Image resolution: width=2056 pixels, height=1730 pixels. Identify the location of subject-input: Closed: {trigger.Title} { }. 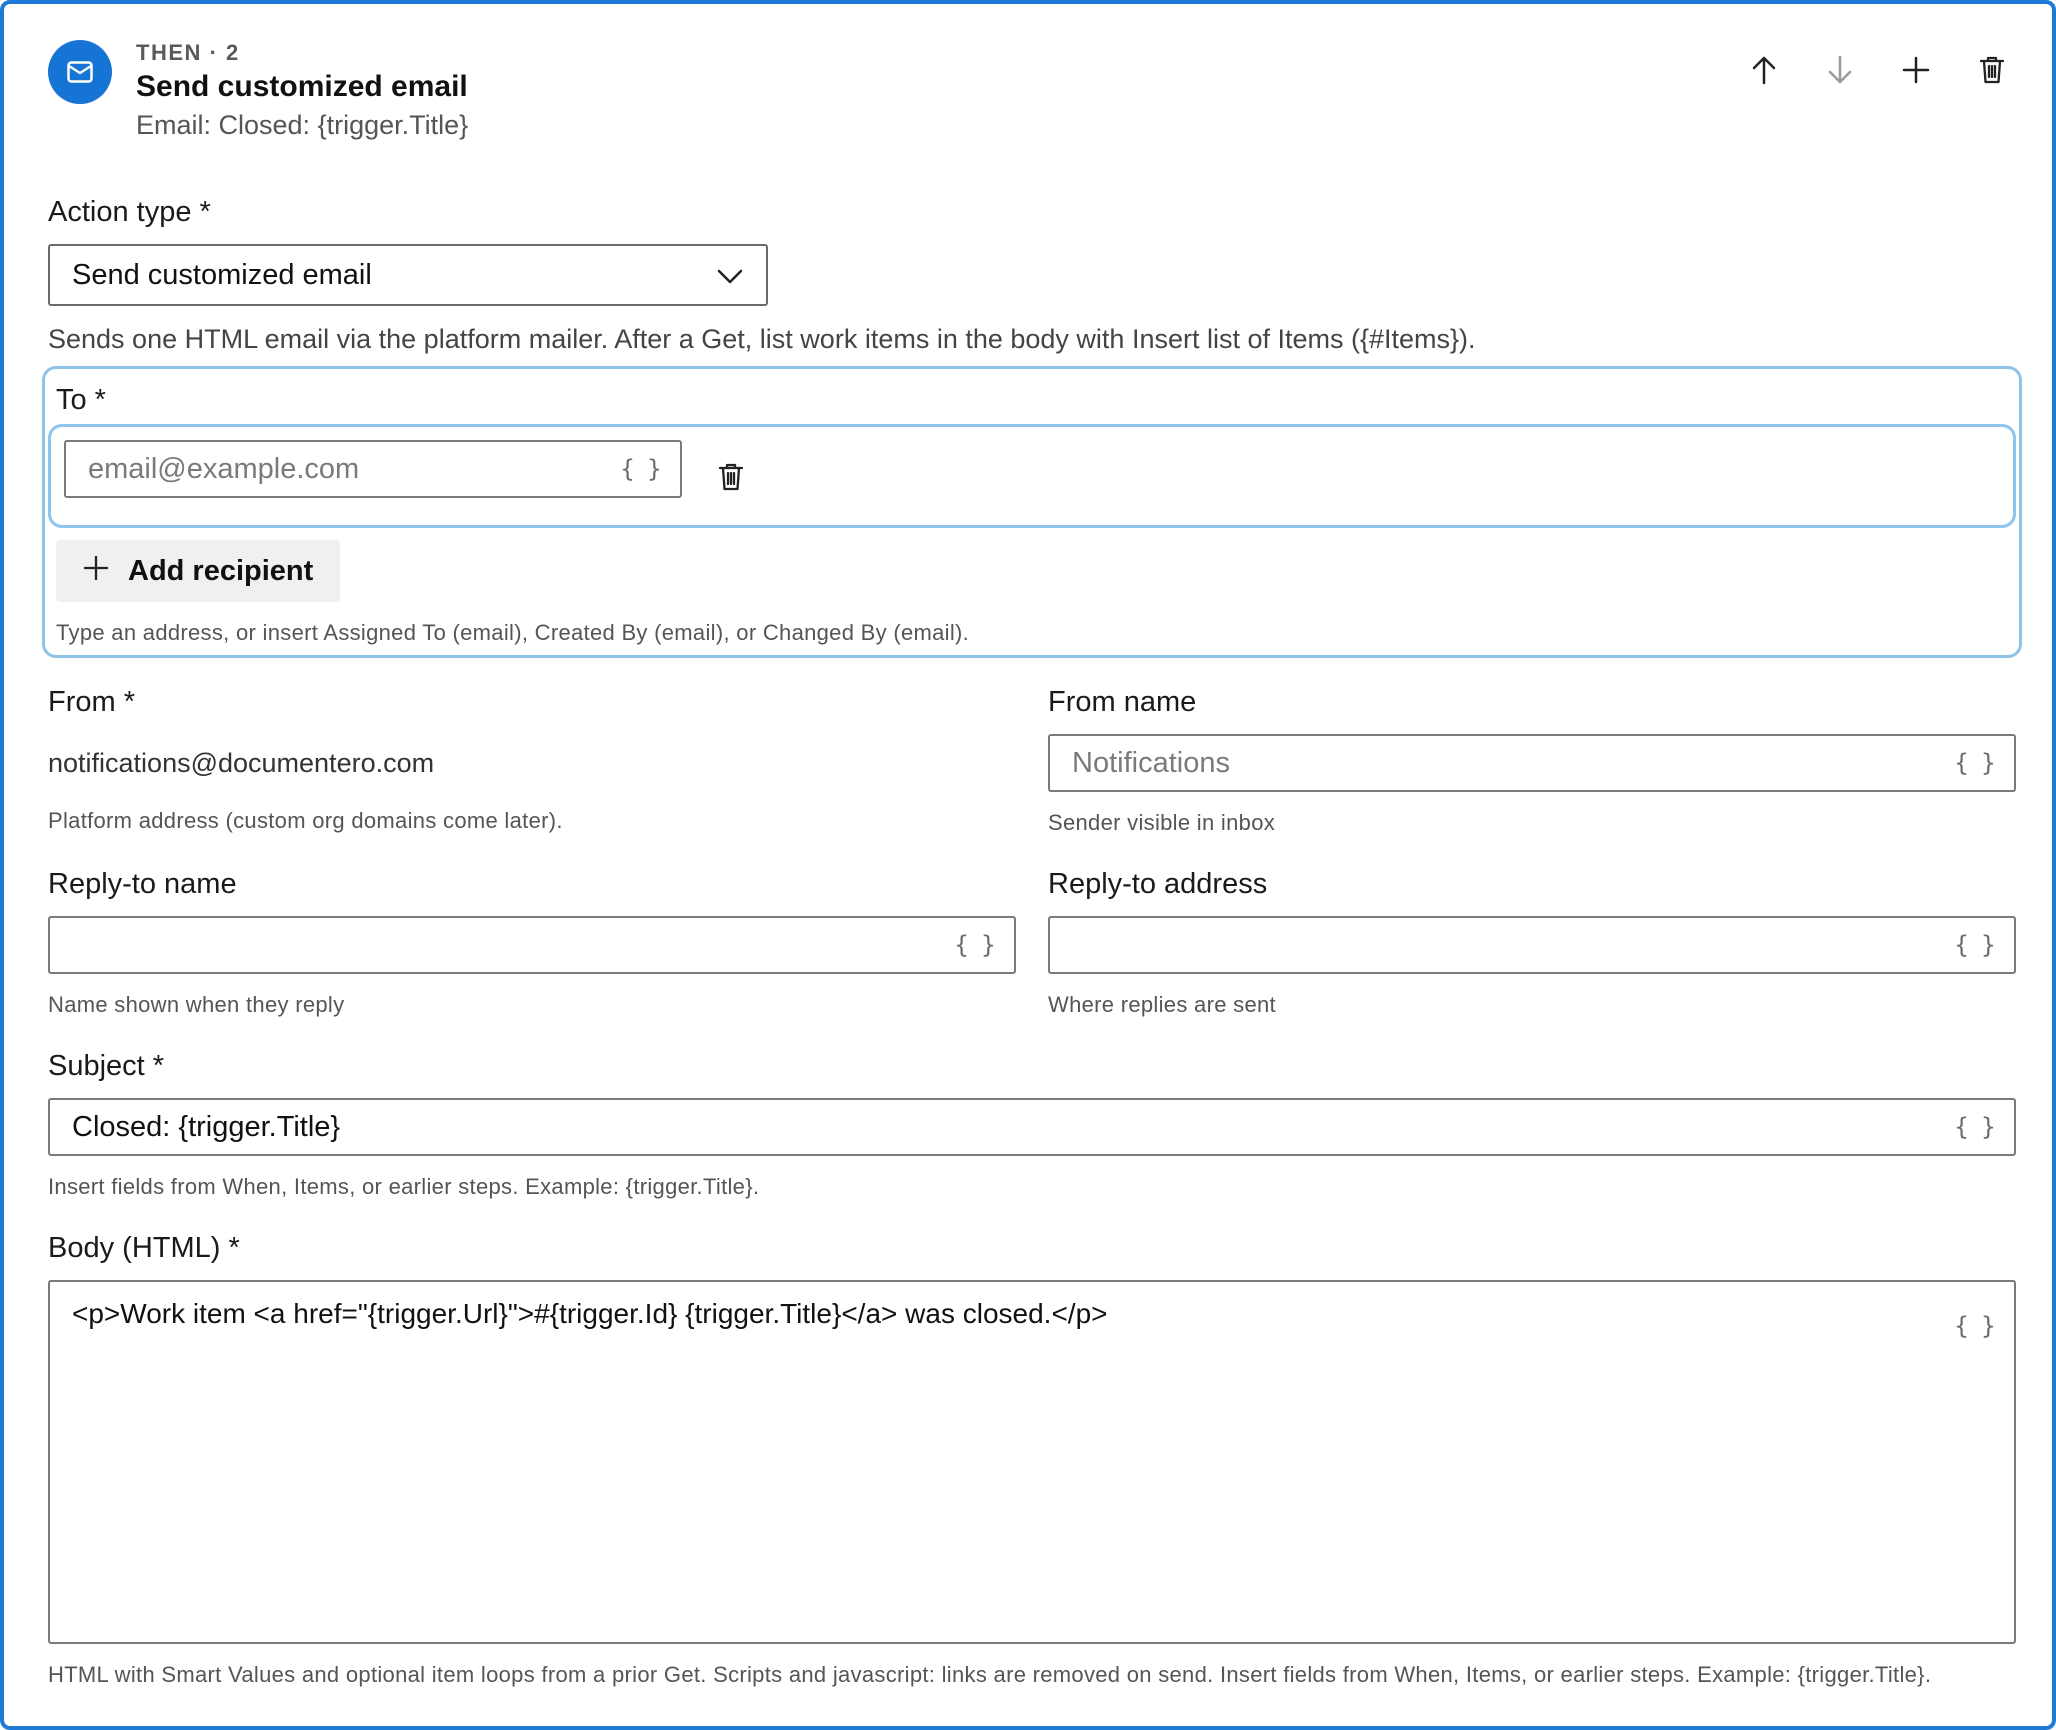
(1032, 1127).